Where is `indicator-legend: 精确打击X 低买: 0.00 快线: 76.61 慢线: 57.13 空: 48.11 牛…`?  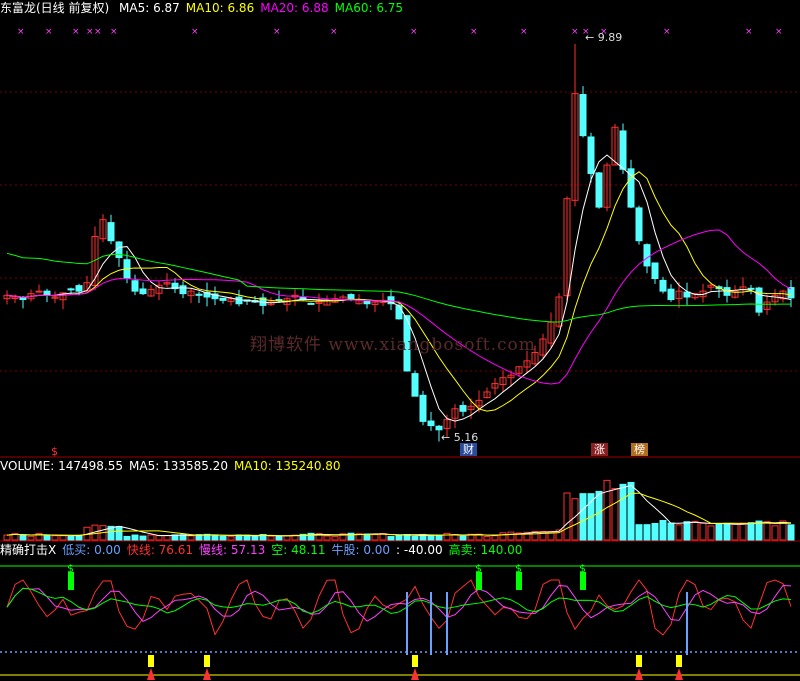
indicator-legend: 精确打击X 低买: 0.00 快线: 76.61 慢线: 57.13 空: 48.11 牛… is located at coordinates (264, 550).